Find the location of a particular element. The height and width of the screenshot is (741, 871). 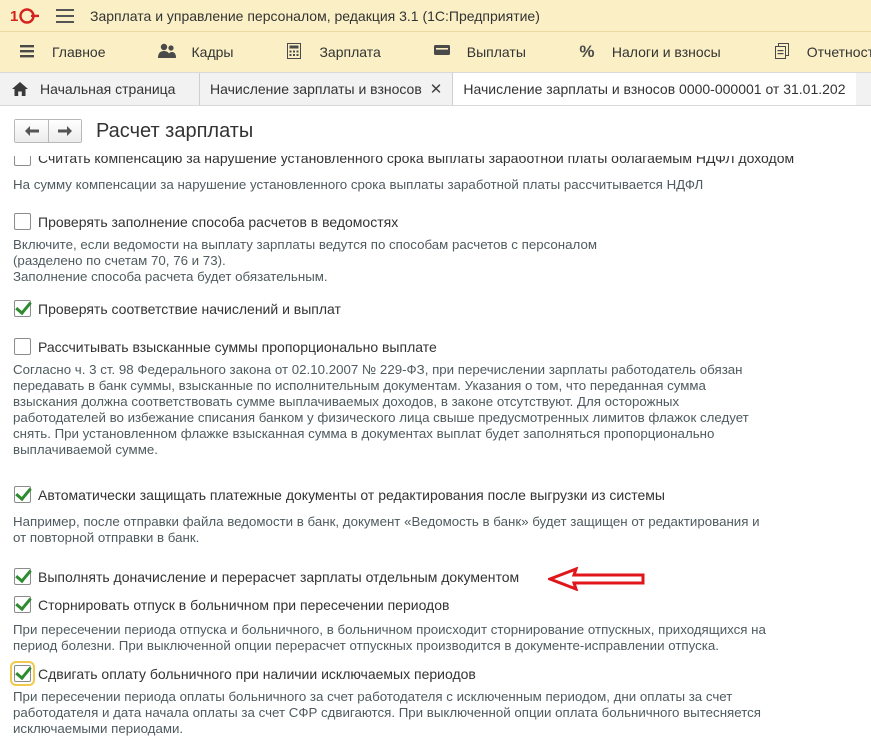

tab-home: Начальная страница is located at coordinates (100, 89).